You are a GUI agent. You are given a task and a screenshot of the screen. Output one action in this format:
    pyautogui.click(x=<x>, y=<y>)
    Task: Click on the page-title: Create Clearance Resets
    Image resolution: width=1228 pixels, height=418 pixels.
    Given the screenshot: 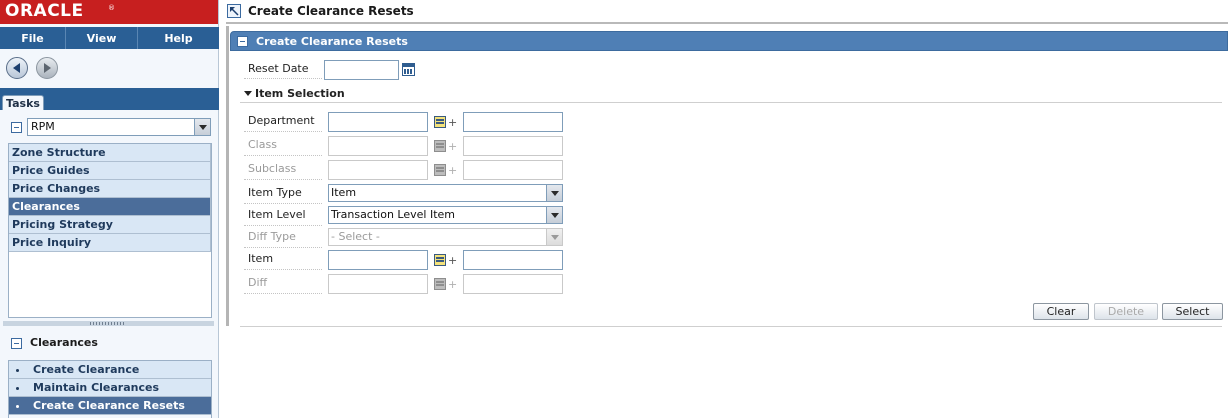 What is the action you would take?
    pyautogui.click(x=331, y=11)
    